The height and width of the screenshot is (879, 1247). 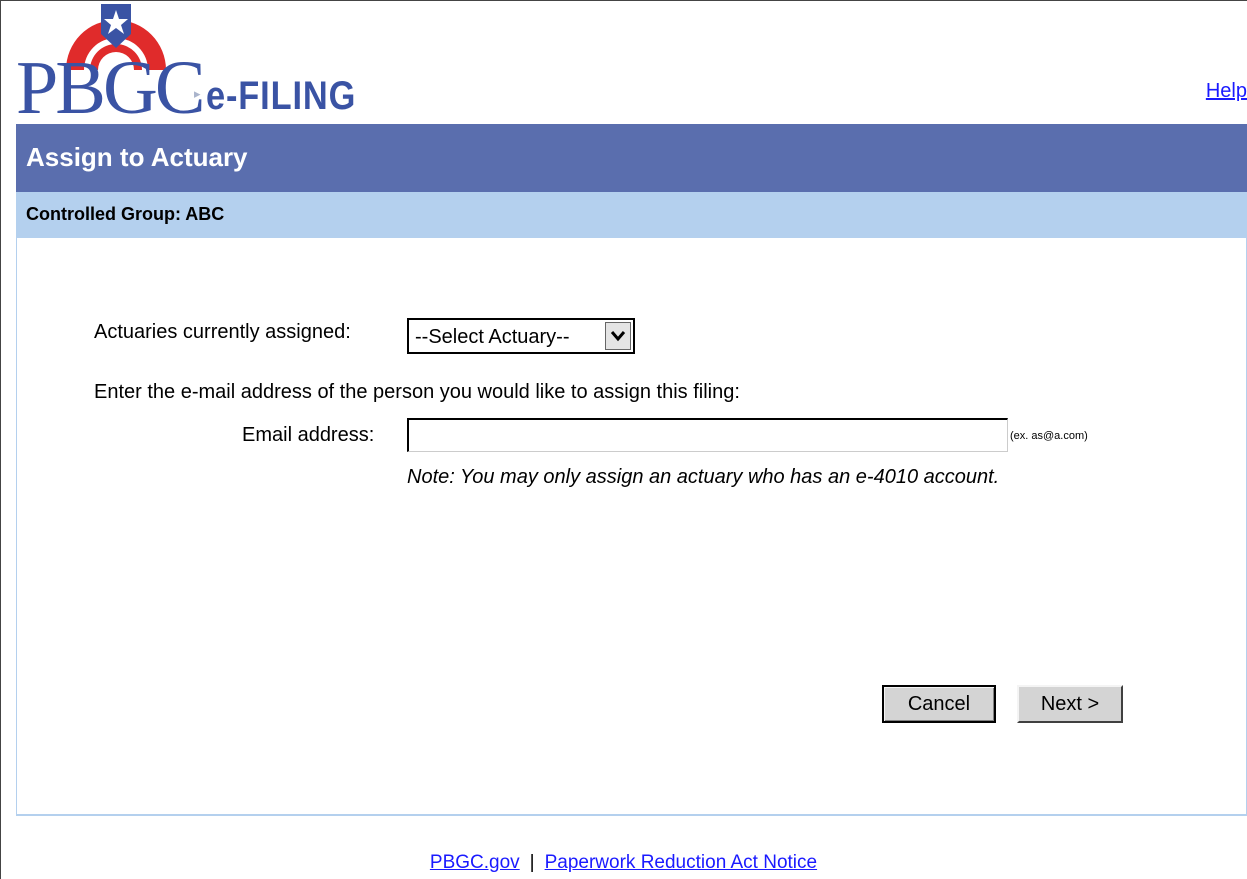 I want to click on pbgc-gov-link: PBGC.gov, so click(x=475, y=862).